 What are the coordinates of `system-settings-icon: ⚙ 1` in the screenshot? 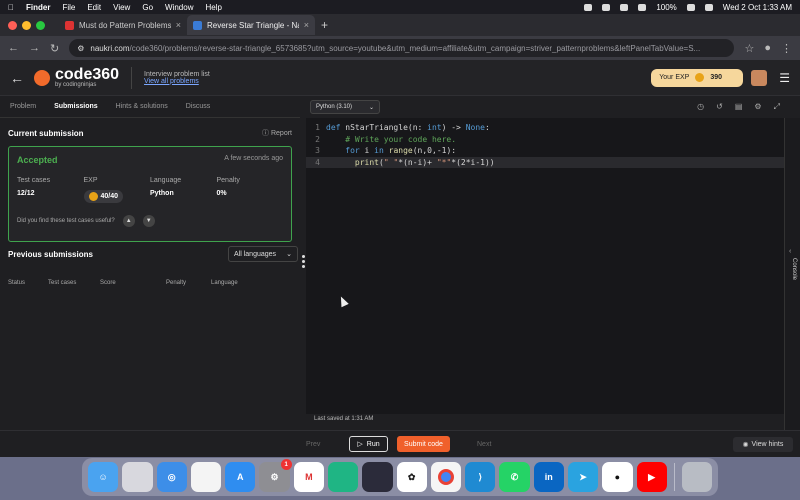 It's located at (275, 475).